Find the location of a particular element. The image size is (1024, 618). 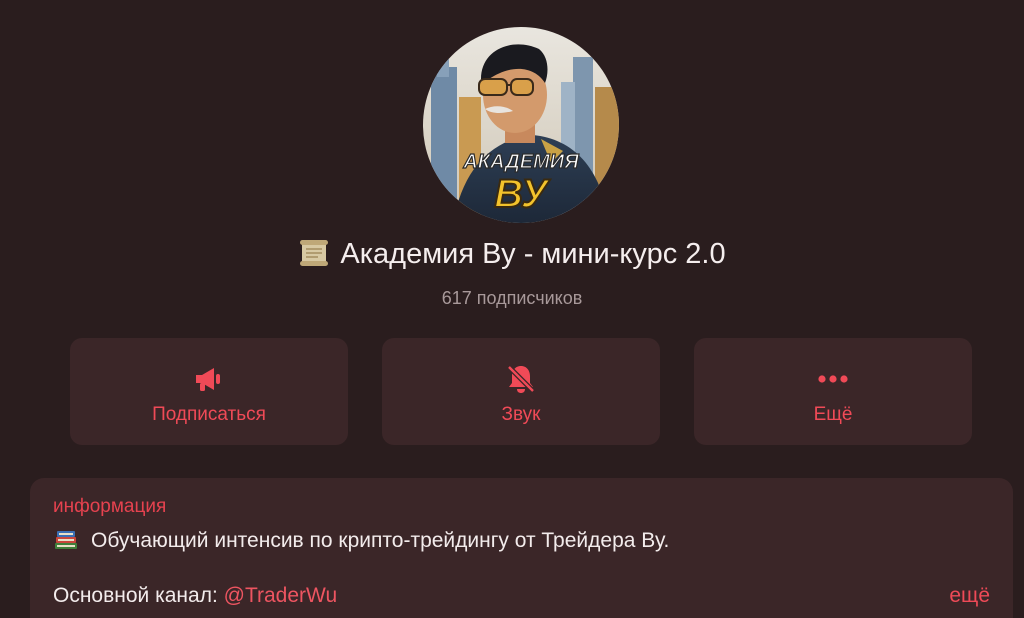

scroll-icon is located at coordinates (314, 257).